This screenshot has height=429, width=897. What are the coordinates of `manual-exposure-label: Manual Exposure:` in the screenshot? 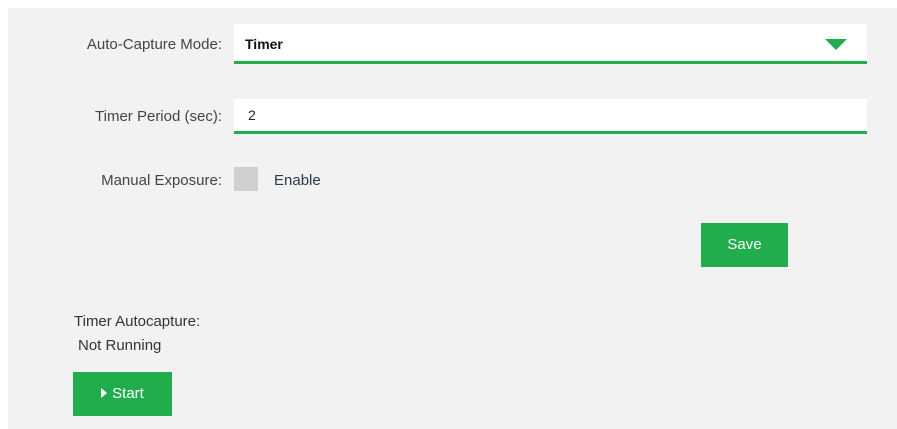 It's located at (161, 180).